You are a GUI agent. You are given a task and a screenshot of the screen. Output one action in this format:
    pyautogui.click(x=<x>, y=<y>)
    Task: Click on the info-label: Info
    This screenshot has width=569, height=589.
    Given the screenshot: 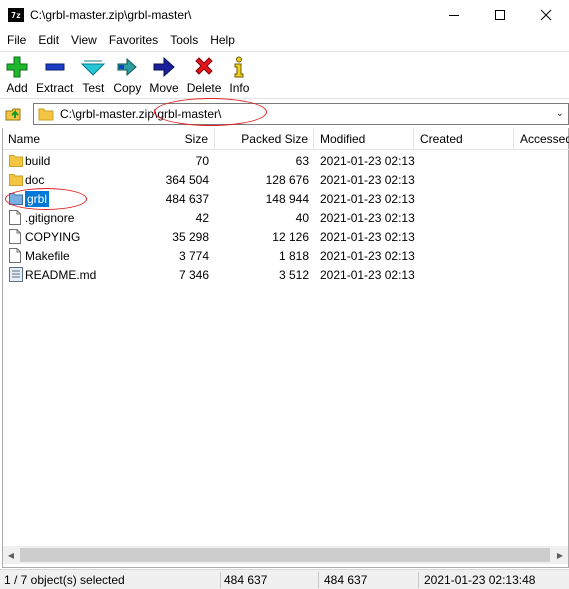 What is the action you would take?
    pyautogui.click(x=239, y=88)
    